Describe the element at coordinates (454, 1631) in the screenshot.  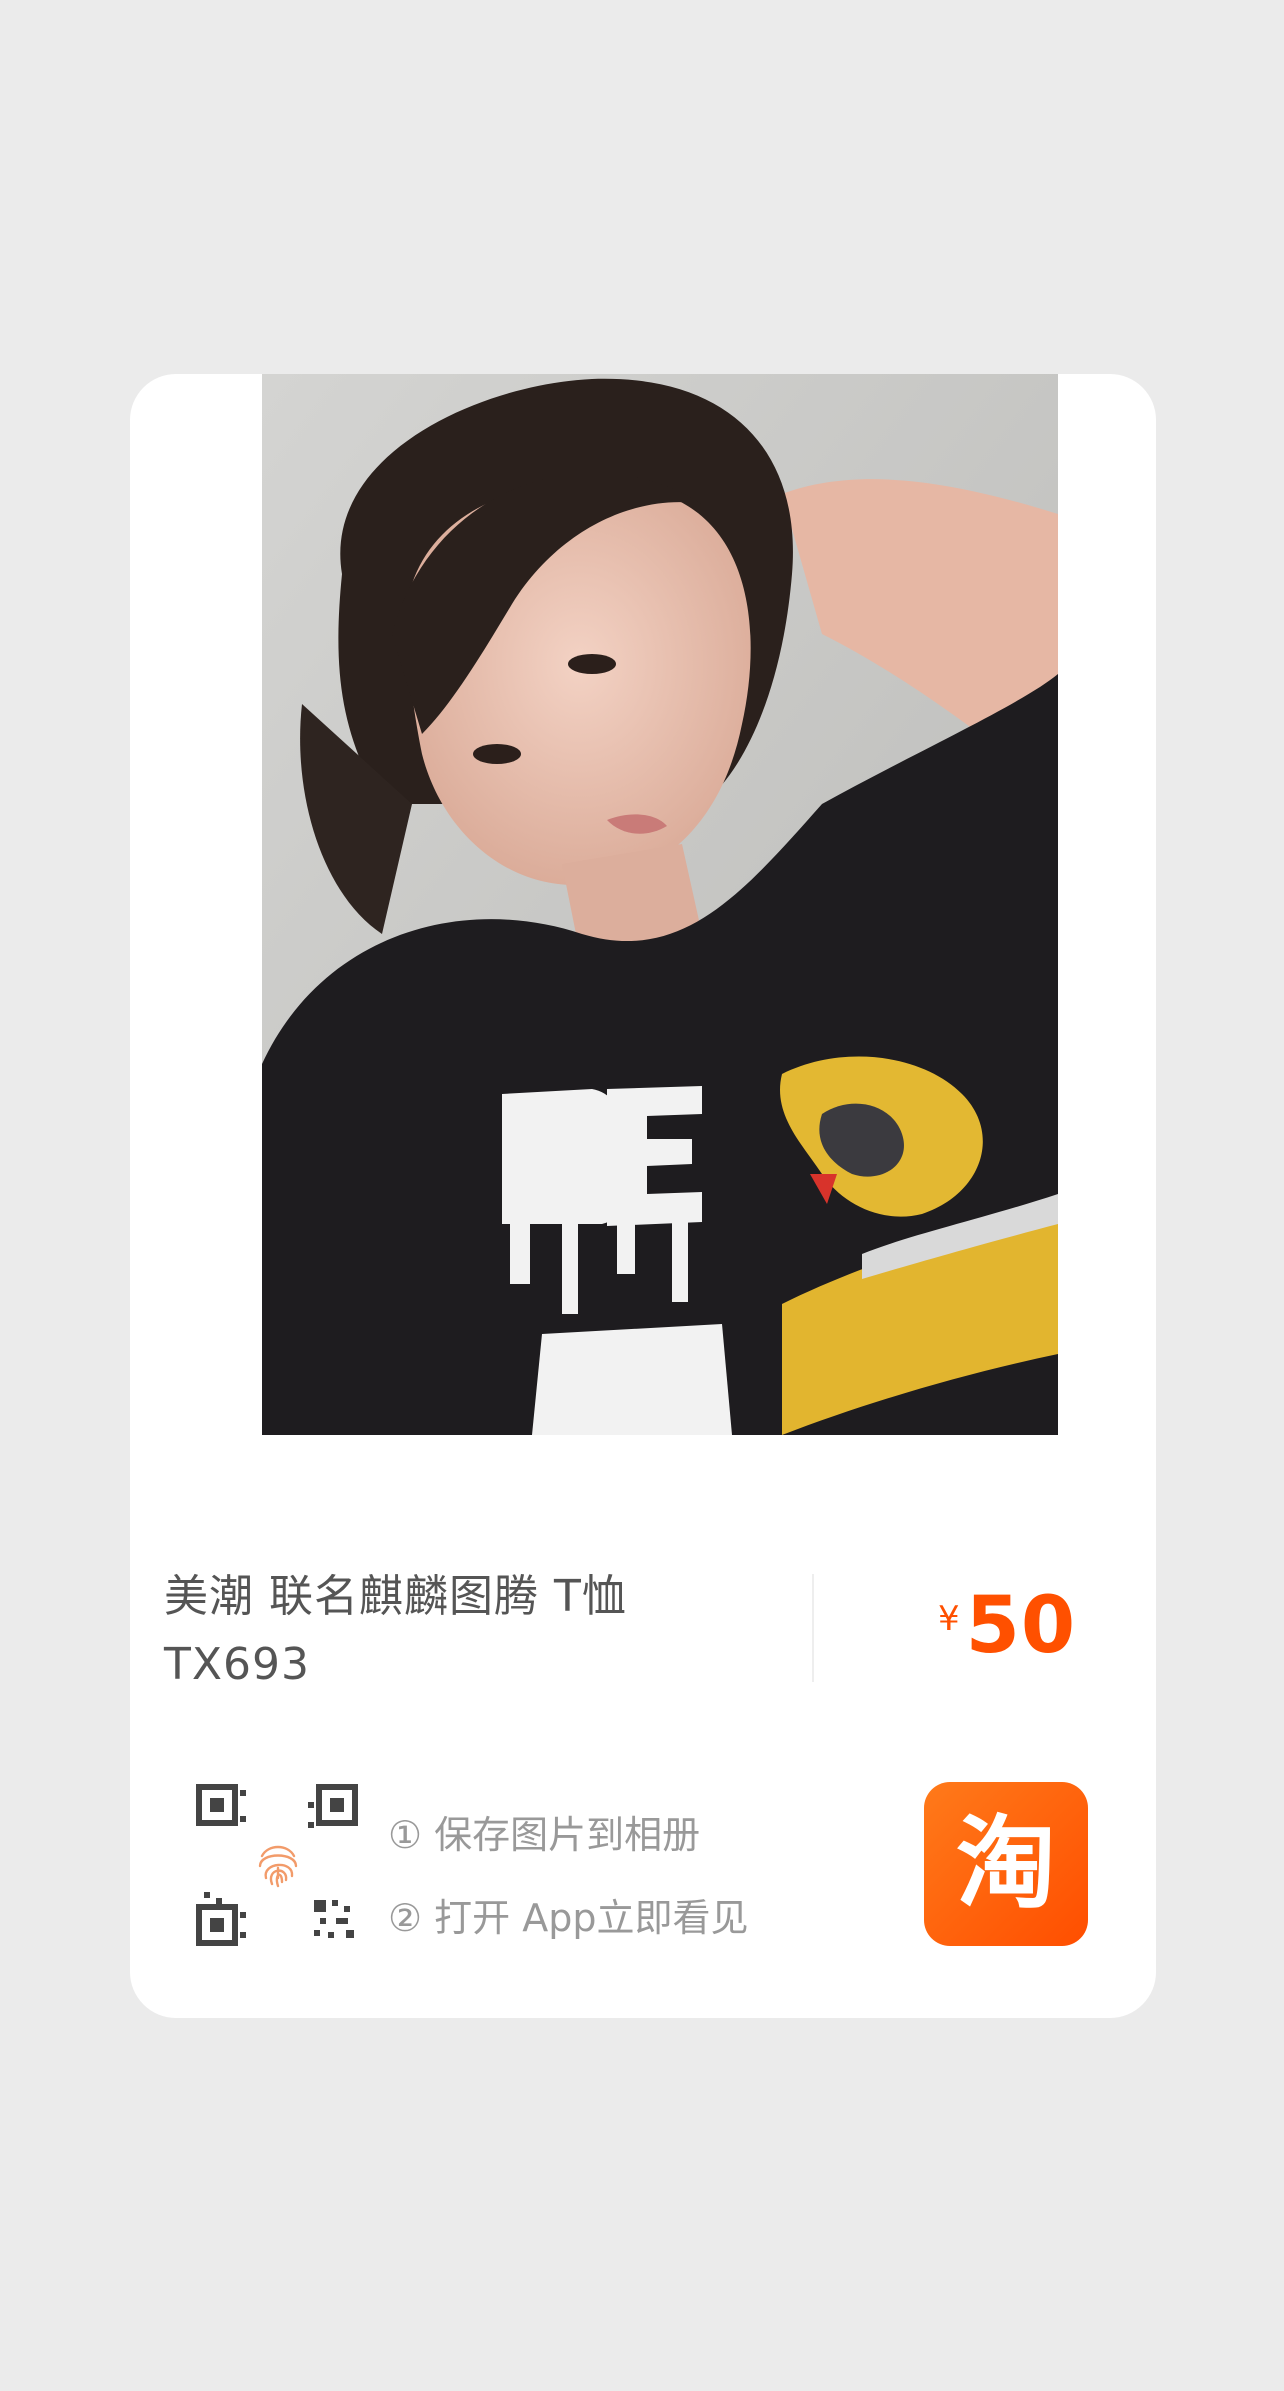
I see `product-title: 美潮 联名麒麟图腾 T恤 TX693` at that location.